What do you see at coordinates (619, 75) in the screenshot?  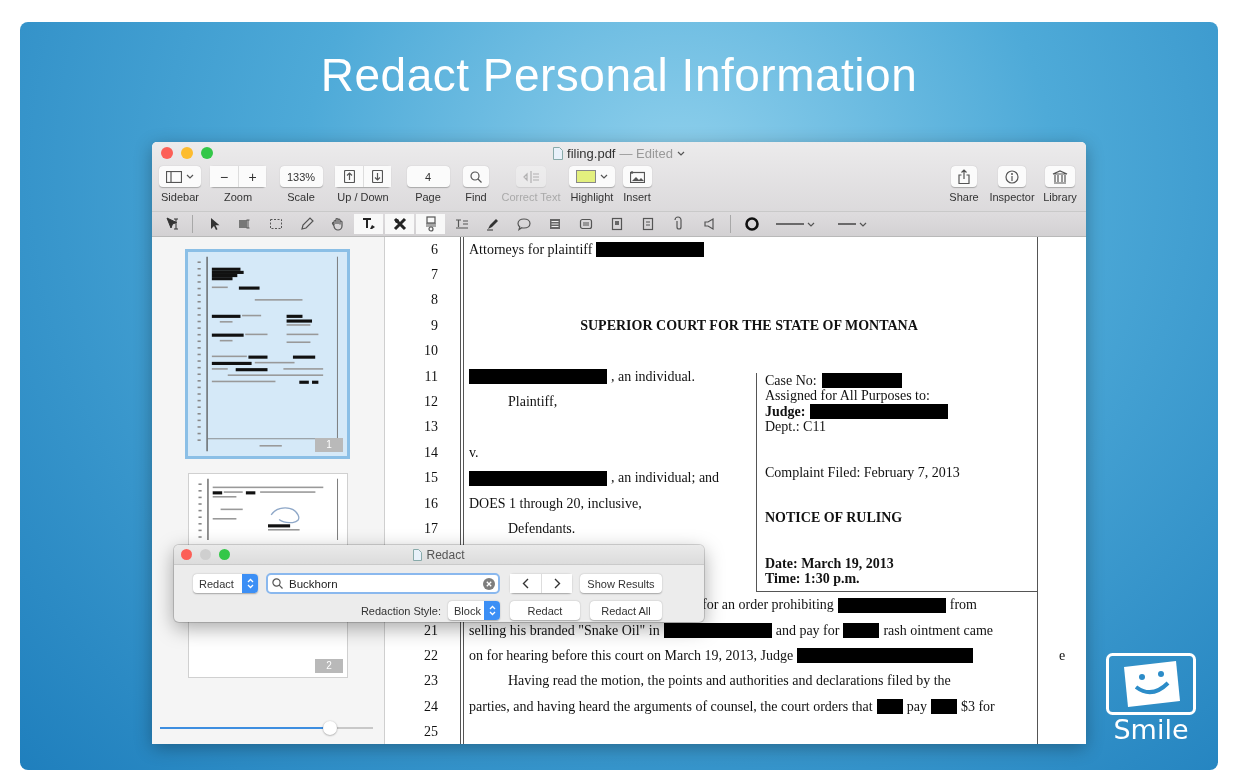 I see `banner-title: Redact Personal Information` at bounding box center [619, 75].